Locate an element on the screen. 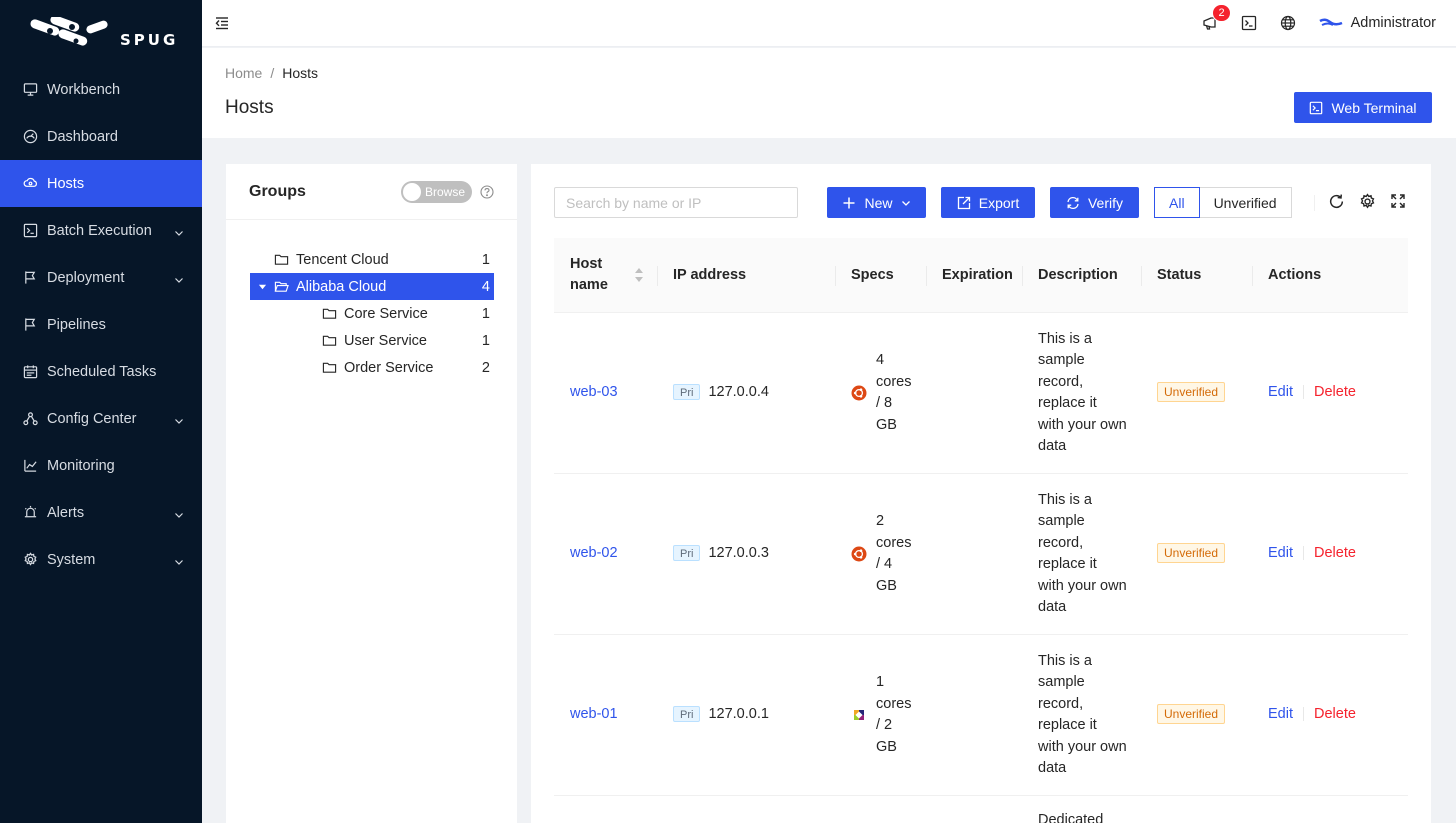  cloud-server-icon is located at coordinates (30, 184).